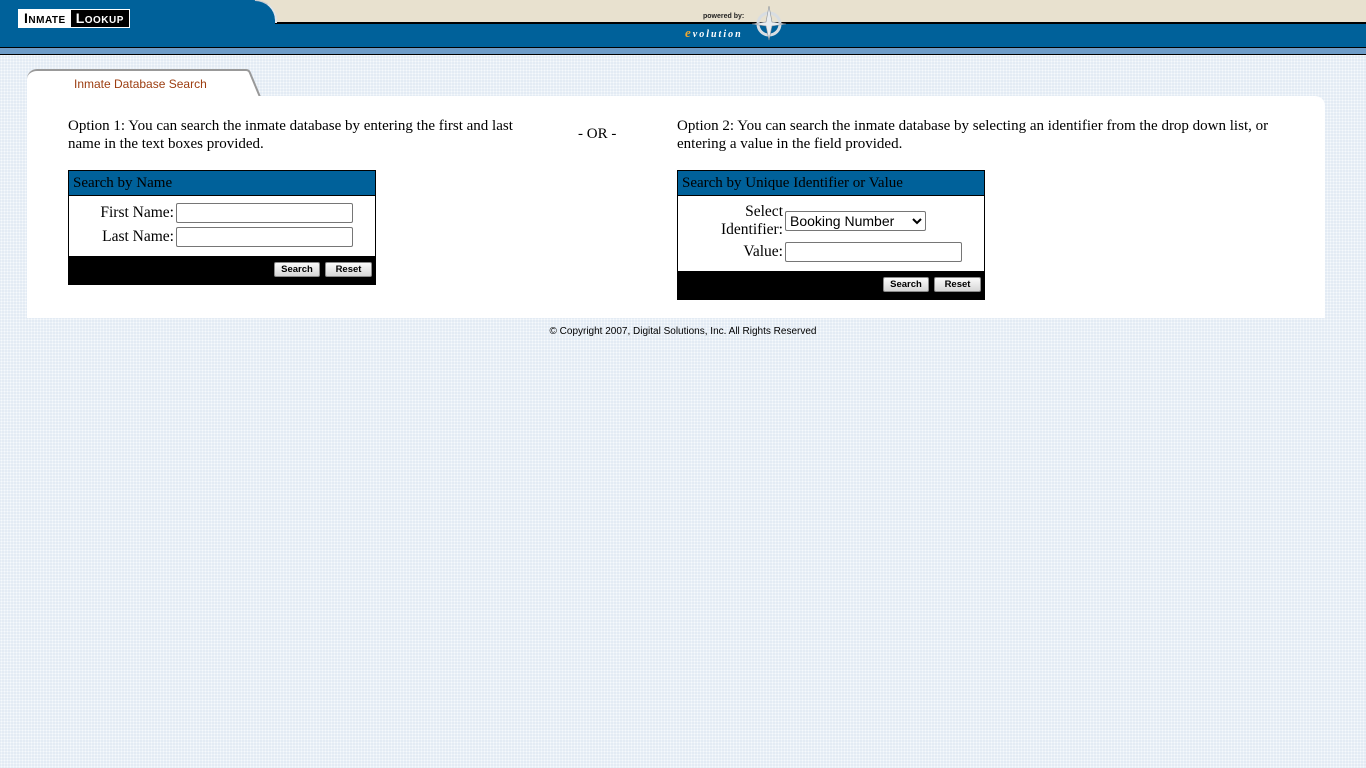  What do you see at coordinates (764, 211) in the screenshot?
I see `select-identifier-label-line1: Select` at bounding box center [764, 211].